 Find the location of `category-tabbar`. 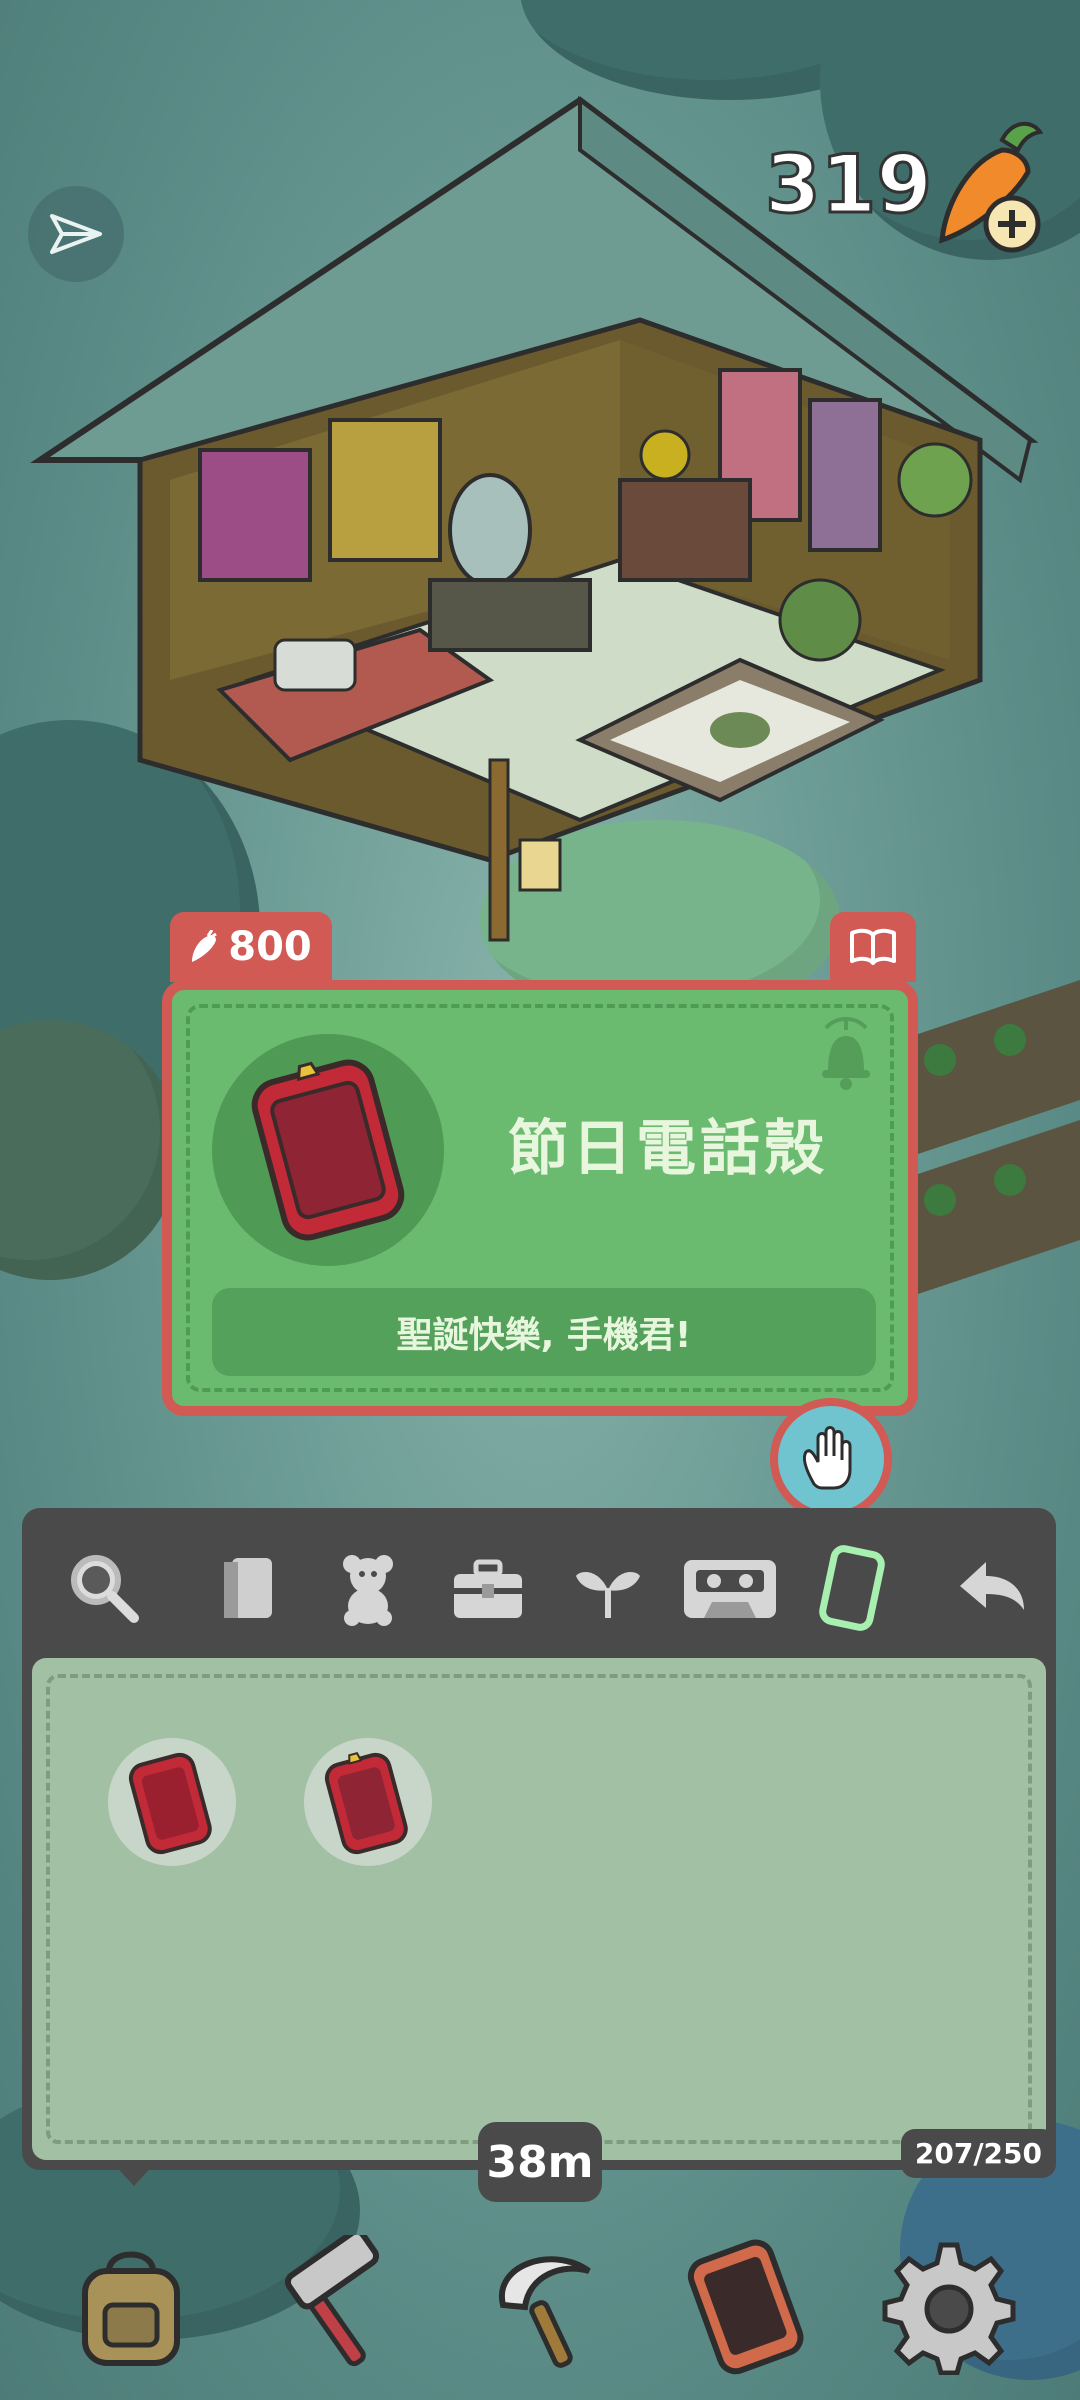

category-tabbar is located at coordinates (539, 1583).